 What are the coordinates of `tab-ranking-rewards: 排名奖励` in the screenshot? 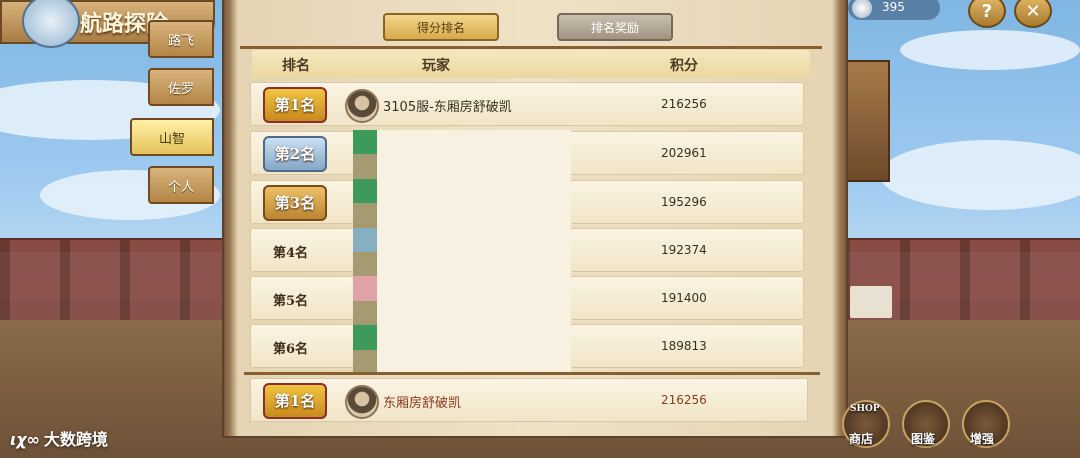 It's located at (615, 27).